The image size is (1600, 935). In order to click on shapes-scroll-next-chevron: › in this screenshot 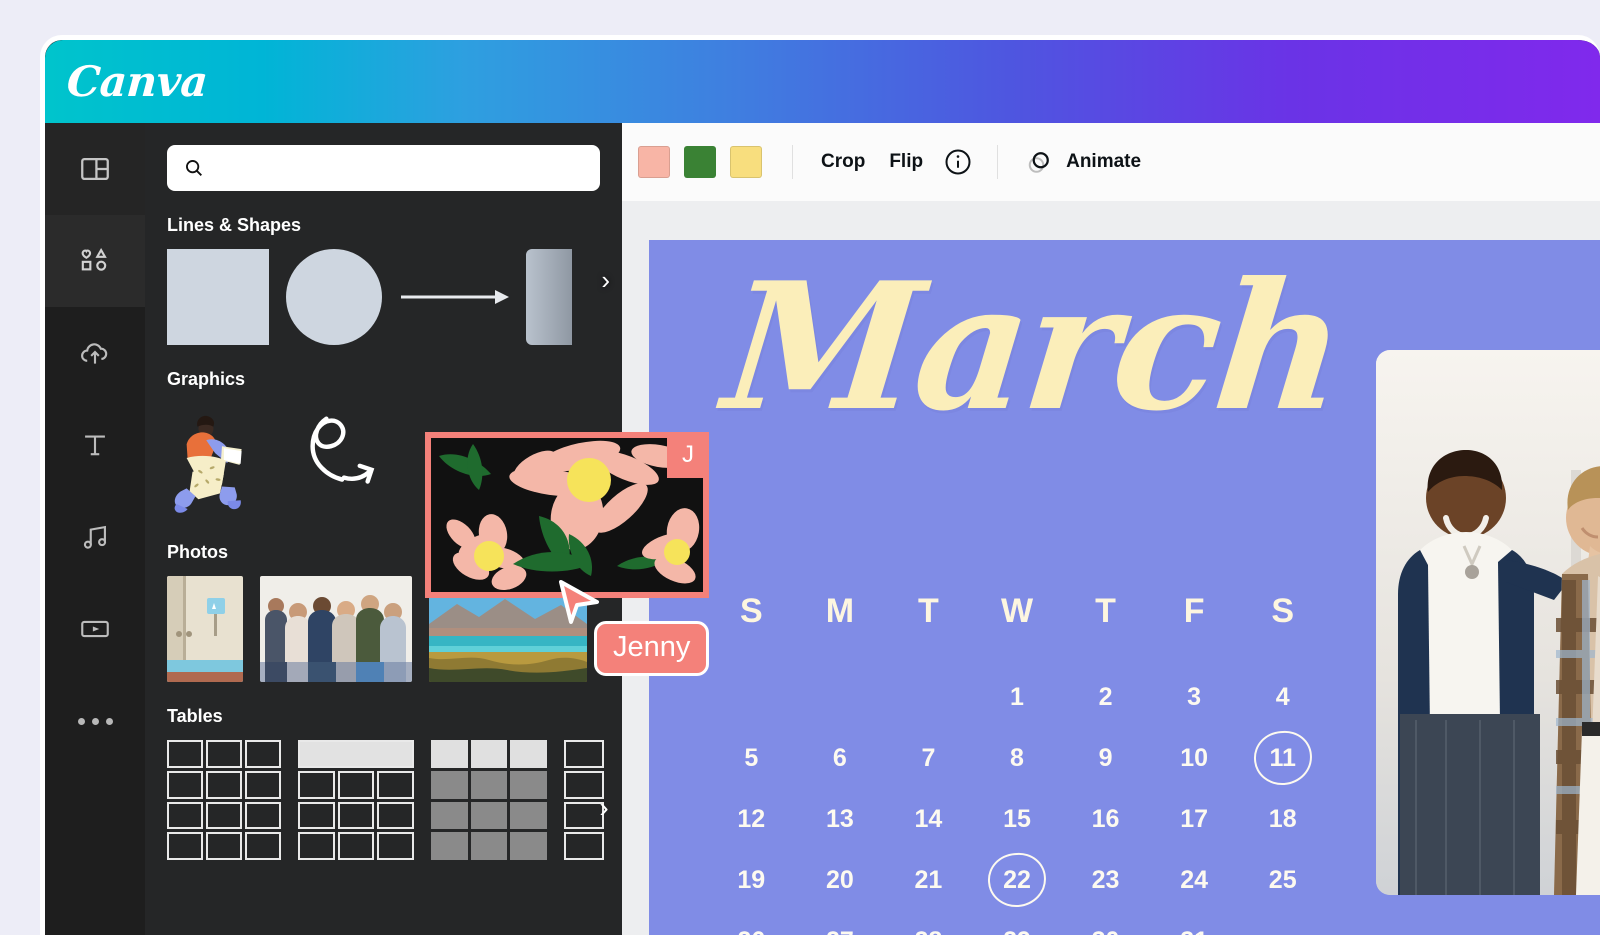, I will do `click(605, 280)`.